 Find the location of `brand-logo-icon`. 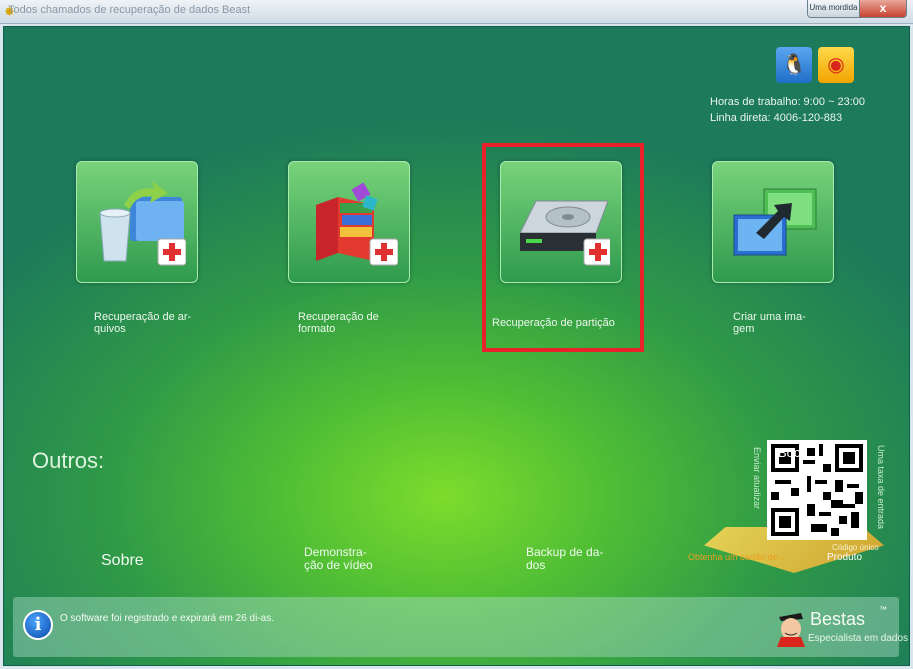

brand-logo-icon is located at coordinates (791, 630).